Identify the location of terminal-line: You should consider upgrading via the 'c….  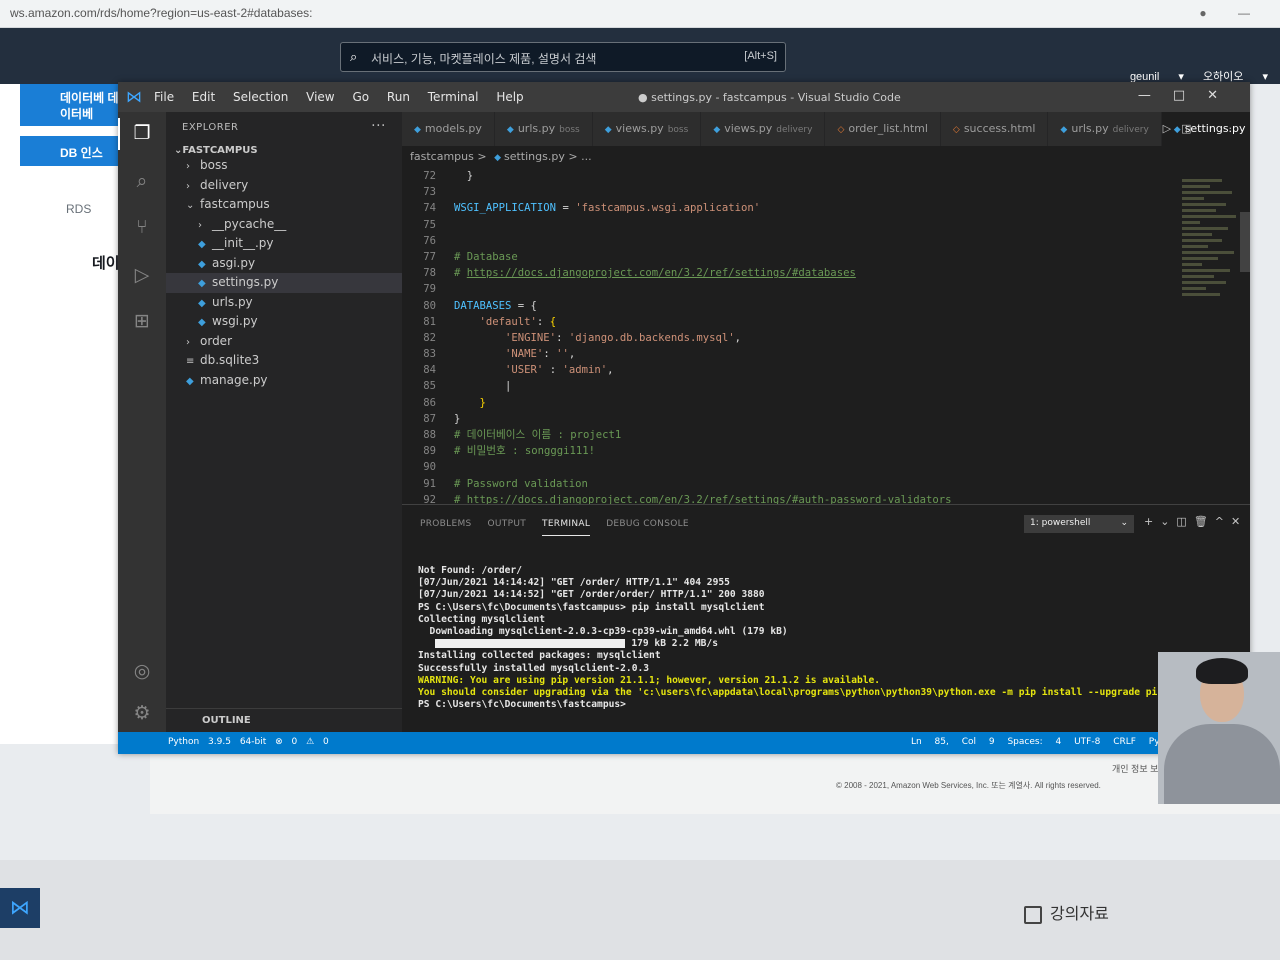
(819, 692).